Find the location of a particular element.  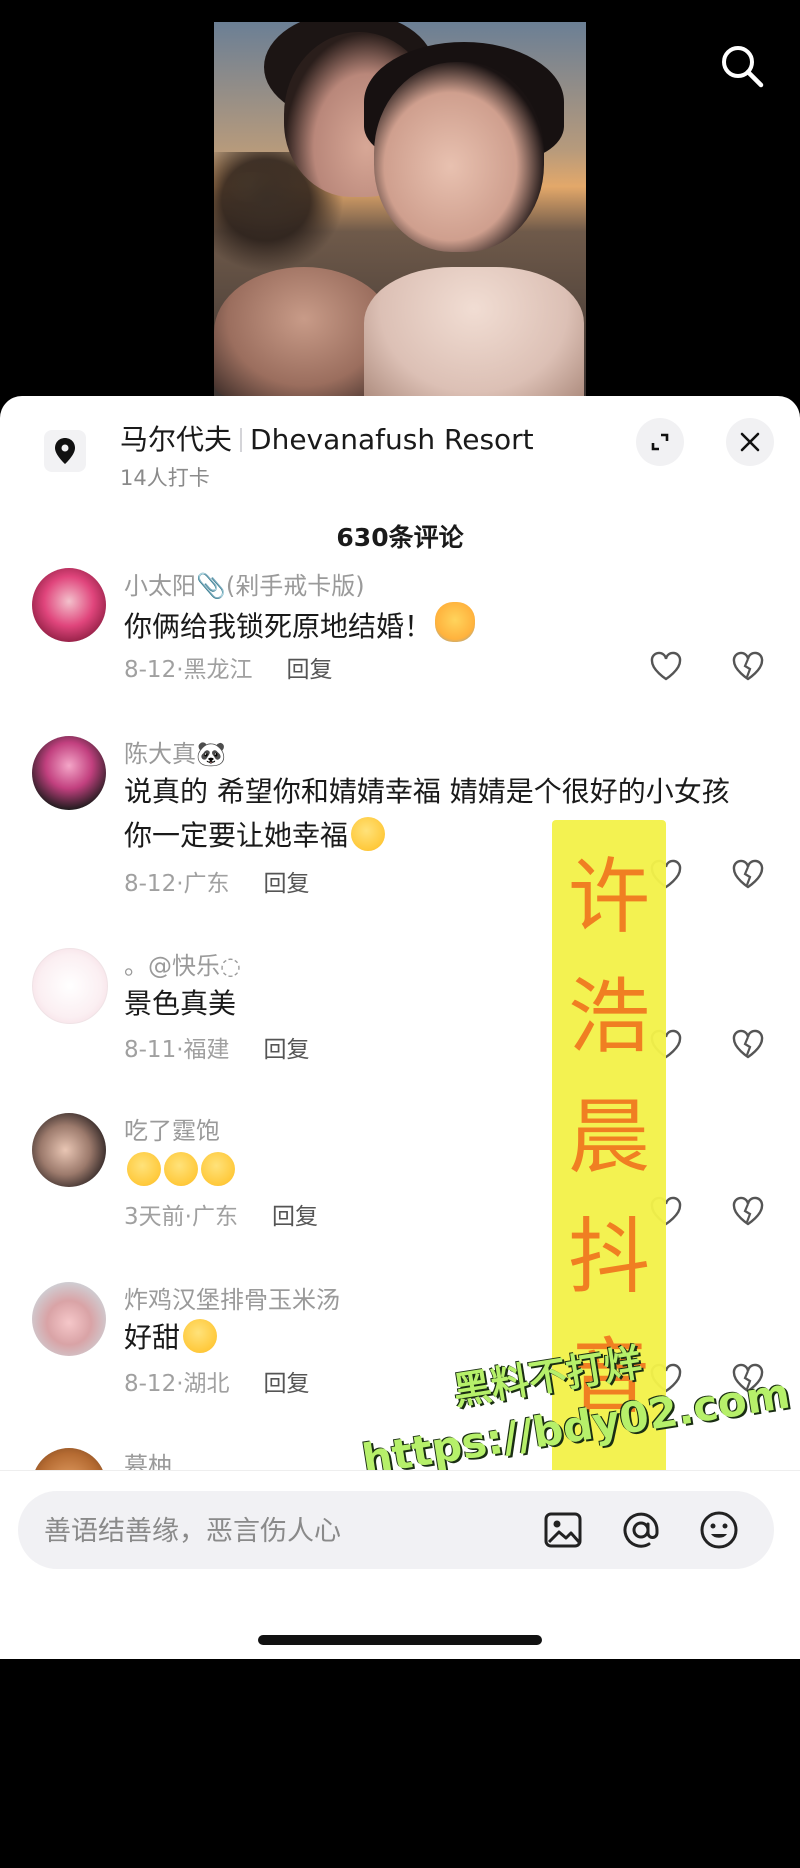

comment-text: 说真的 希望你和婧婧幸福 婧婧是个很好的小女孩 你一定要让她幸福 is located at coordinates (444, 814).